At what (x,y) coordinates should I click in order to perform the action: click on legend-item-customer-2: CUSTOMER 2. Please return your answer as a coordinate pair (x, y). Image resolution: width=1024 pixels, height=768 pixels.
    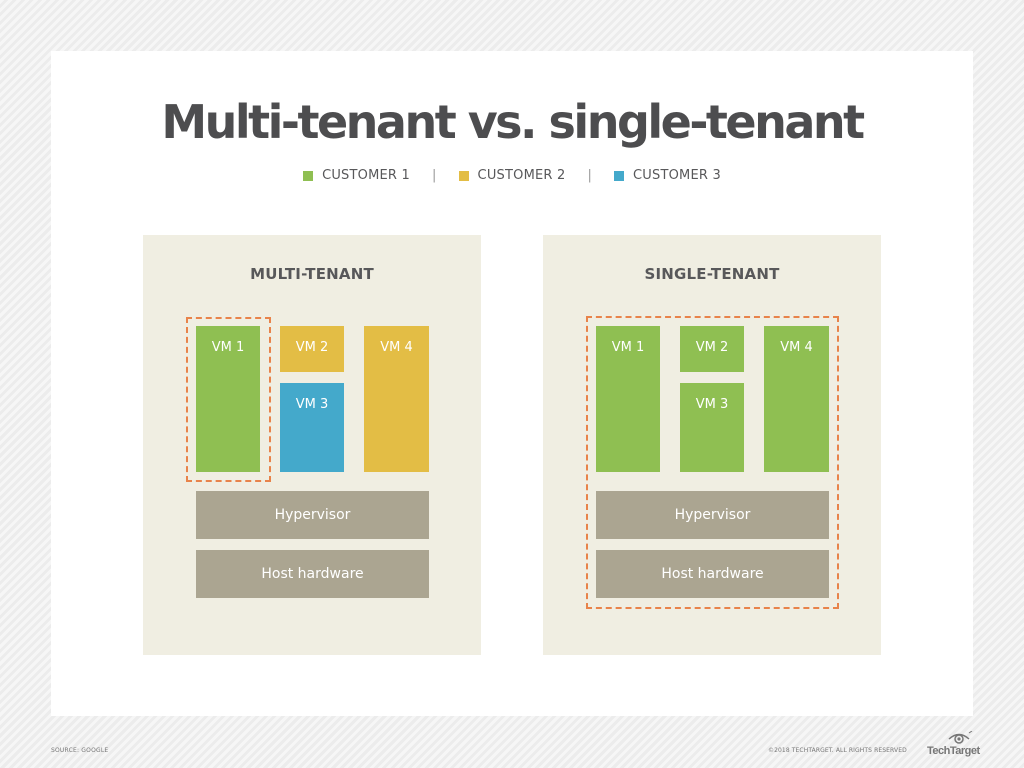
    Looking at the image, I should click on (512, 175).